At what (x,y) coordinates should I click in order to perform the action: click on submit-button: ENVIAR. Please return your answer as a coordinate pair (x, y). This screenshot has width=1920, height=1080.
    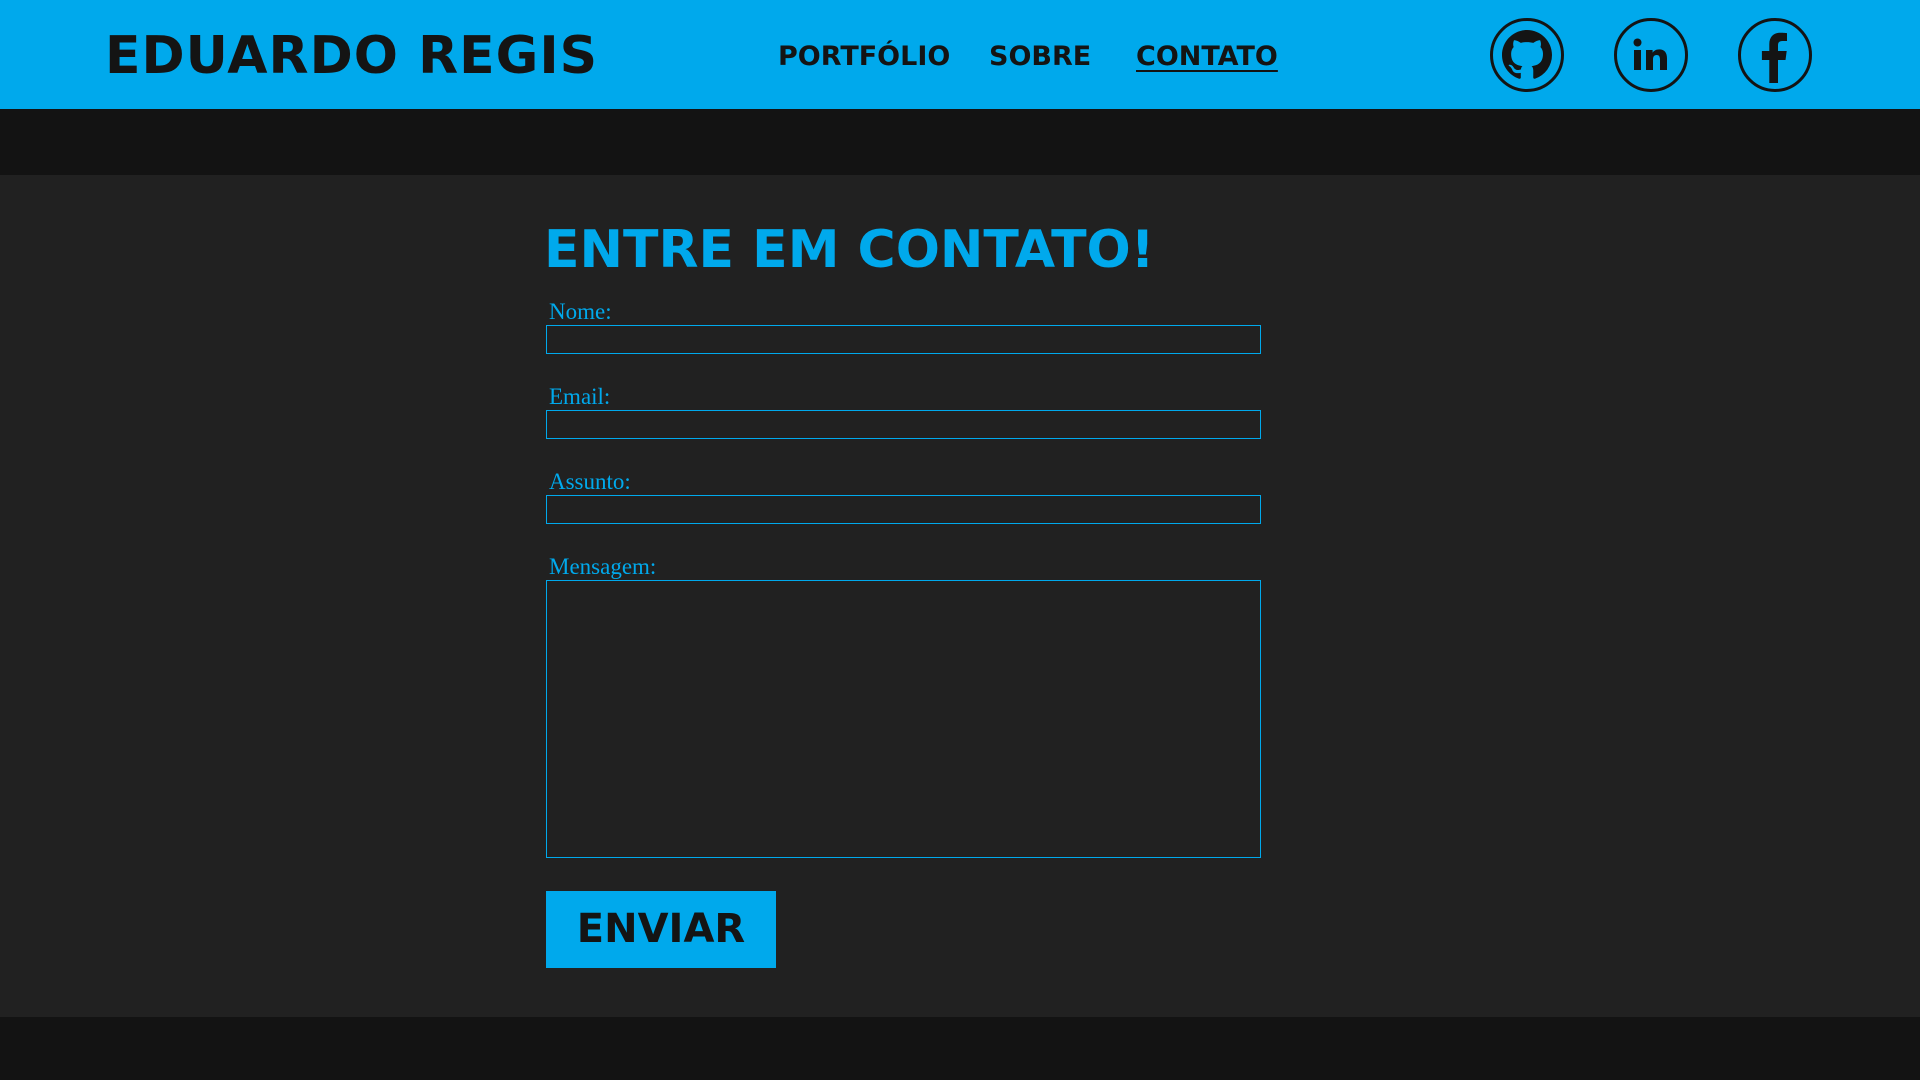
    Looking at the image, I should click on (661, 929).